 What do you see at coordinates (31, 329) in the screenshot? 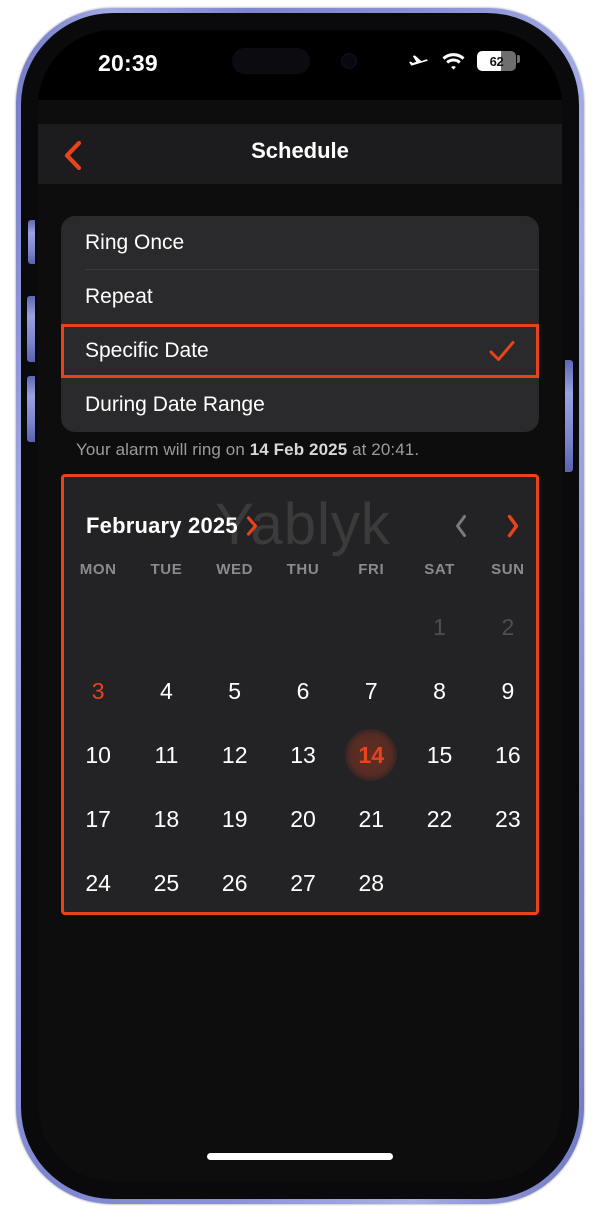
I see `volume-up-button` at bounding box center [31, 329].